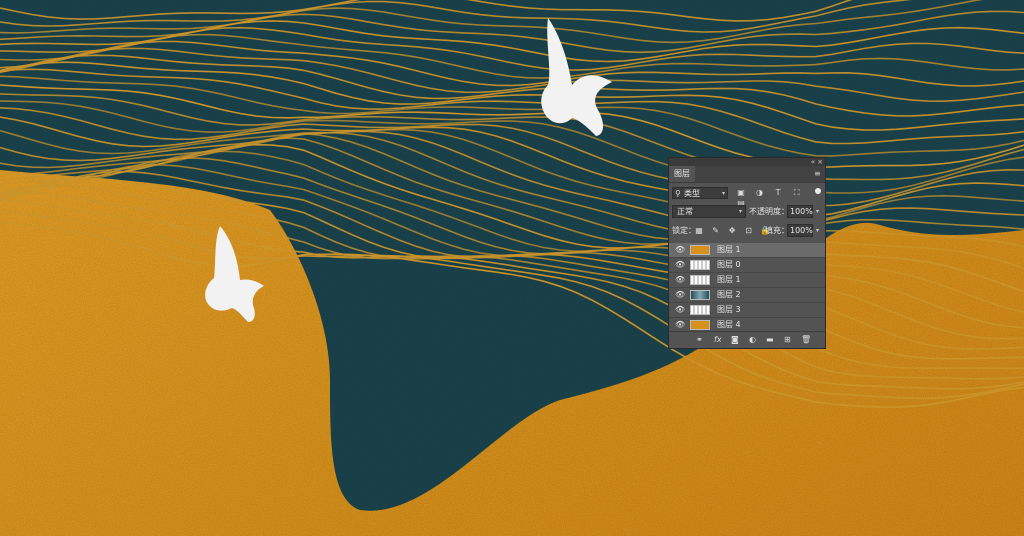 This screenshot has width=1024, height=536. I want to click on layer-row: 👁 图层 3, so click(747, 310).